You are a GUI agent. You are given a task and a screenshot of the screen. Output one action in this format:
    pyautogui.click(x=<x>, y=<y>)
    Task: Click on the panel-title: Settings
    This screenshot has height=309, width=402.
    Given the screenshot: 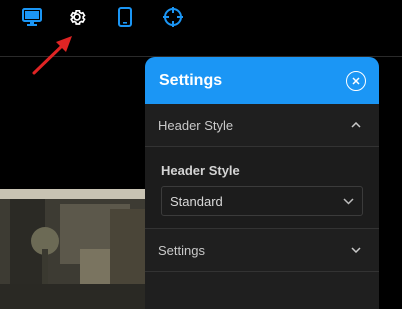 What is the action you would take?
    pyautogui.click(x=191, y=80)
    